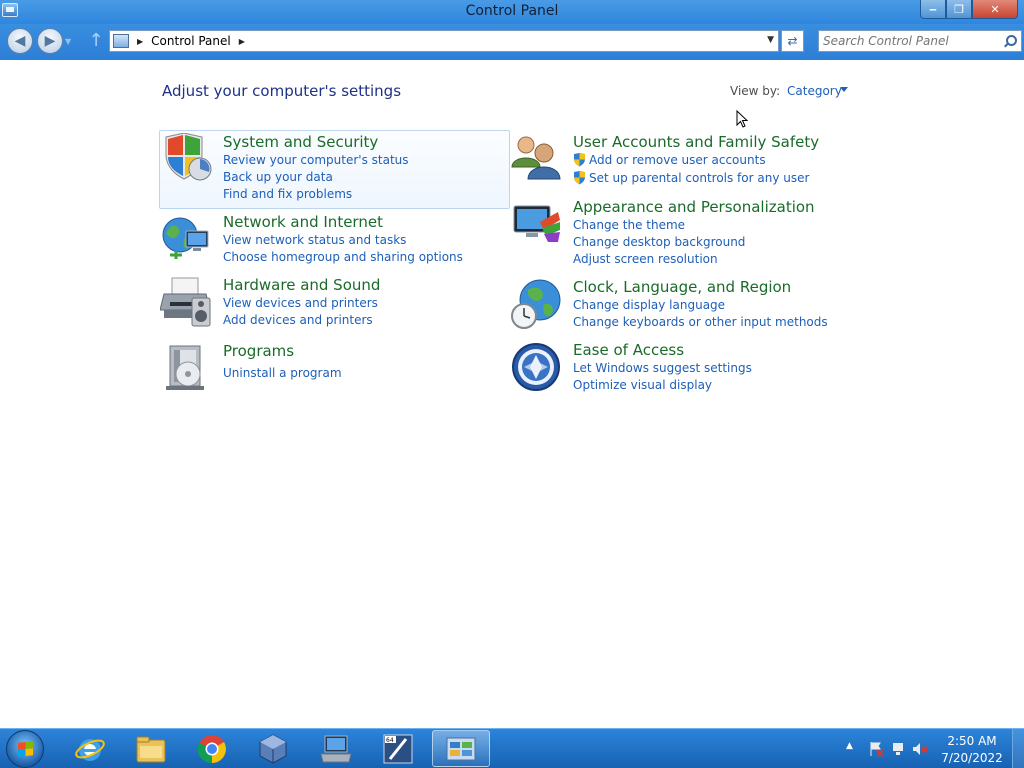 The image size is (1024, 768). I want to click on window-controls: ‒ ❐ ✕, so click(969, 9).